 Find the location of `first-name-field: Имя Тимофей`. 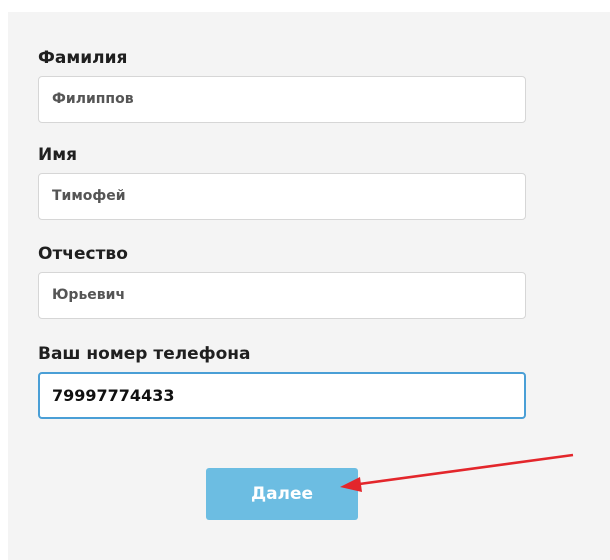

first-name-field: Имя Тимофей is located at coordinates (282, 181).